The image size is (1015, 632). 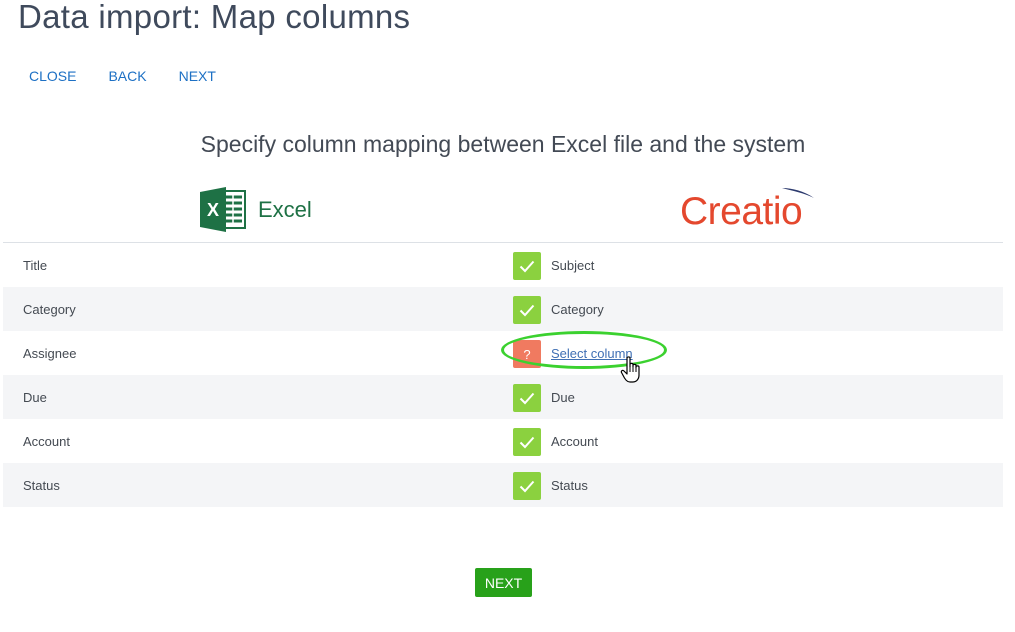 I want to click on target-column: Account, so click(x=574, y=441).